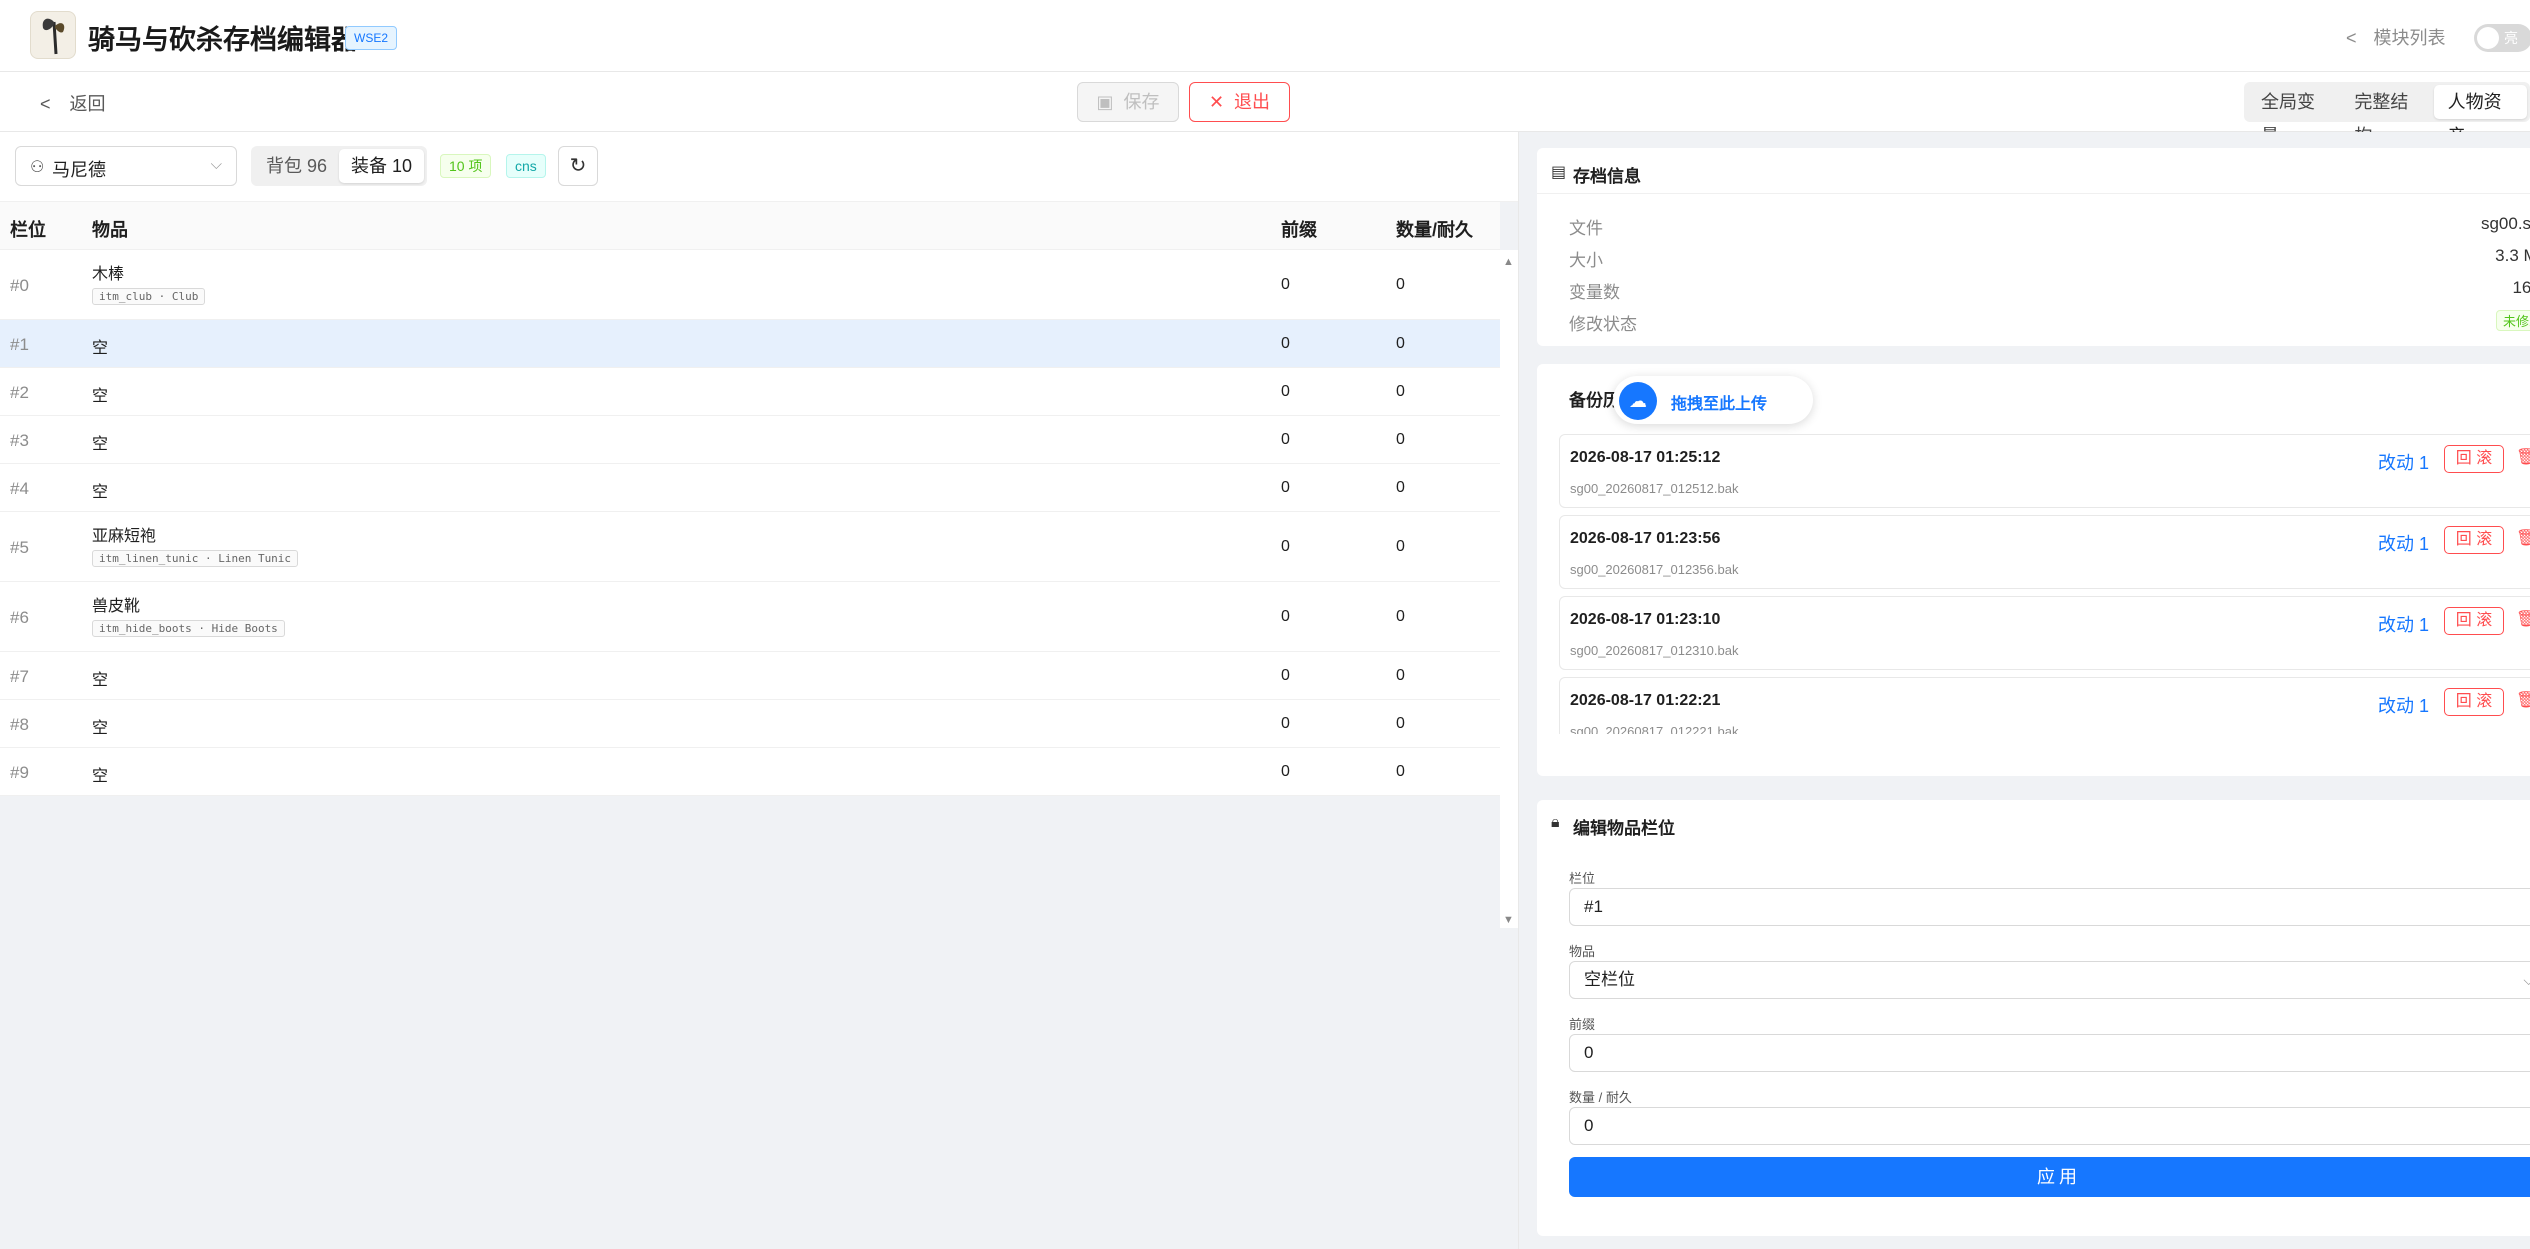 This screenshot has height=1249, width=2530. I want to click on refresh-button: ↻, so click(578, 166).